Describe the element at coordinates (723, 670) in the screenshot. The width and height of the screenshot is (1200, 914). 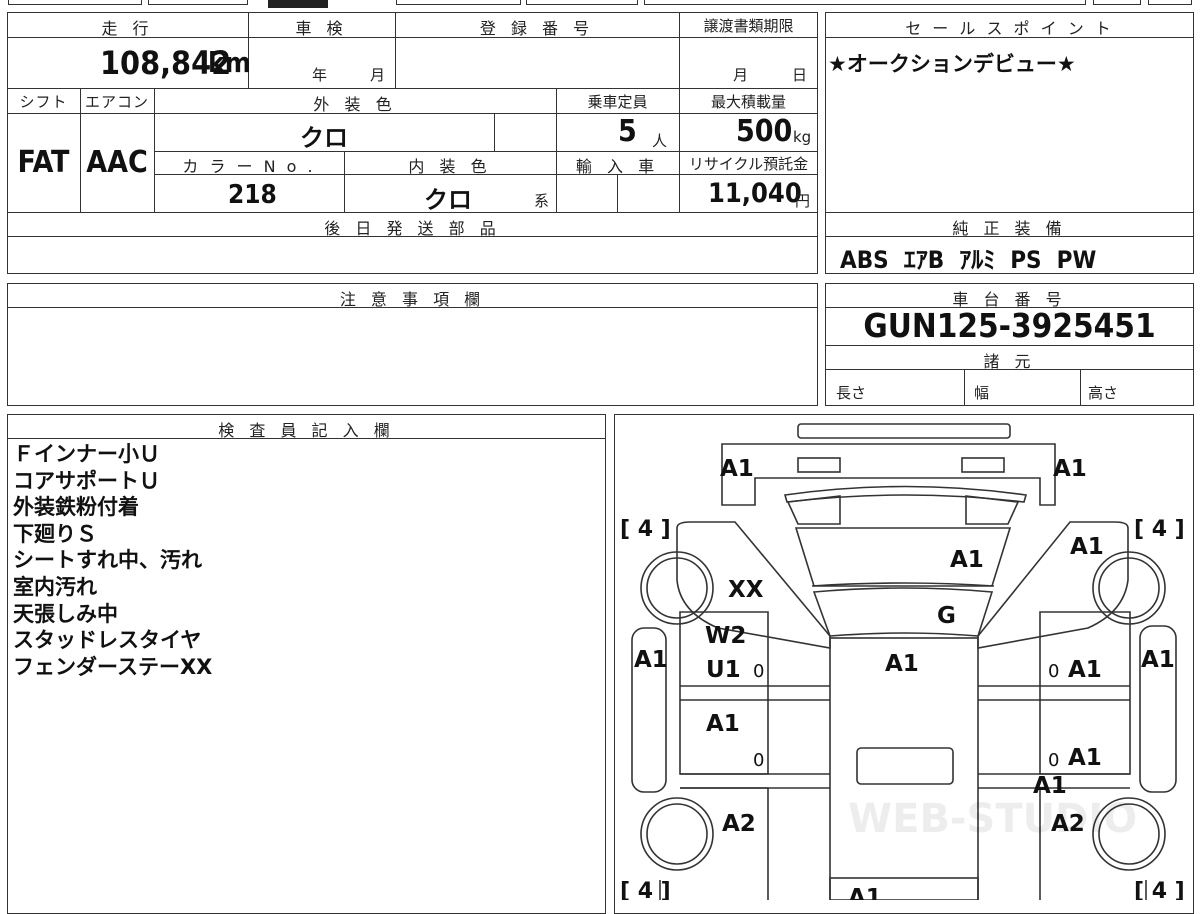
I see `left-front-door-grade-2: U1` at that location.